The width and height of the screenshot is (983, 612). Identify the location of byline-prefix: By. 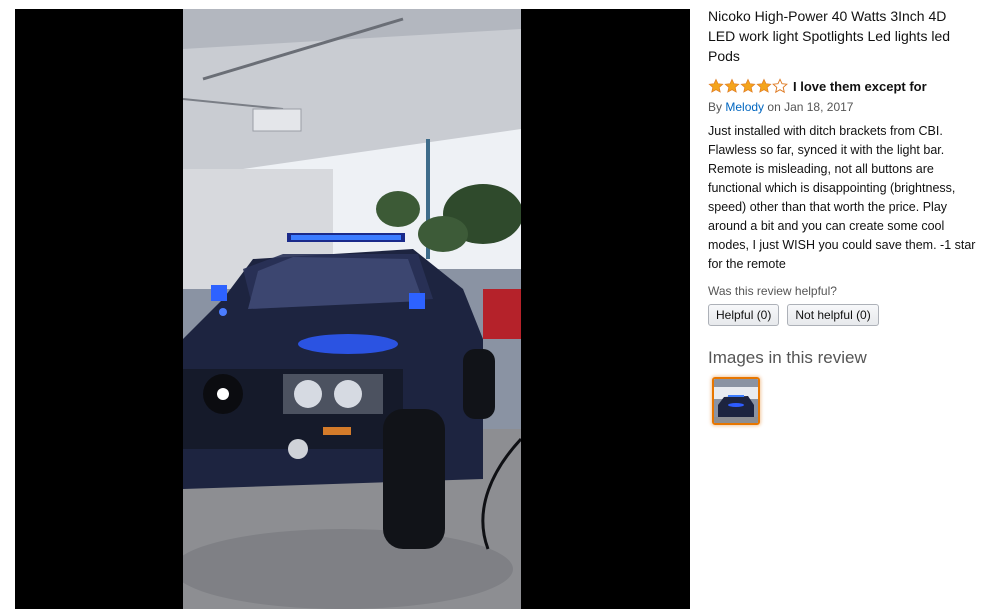
(715, 107).